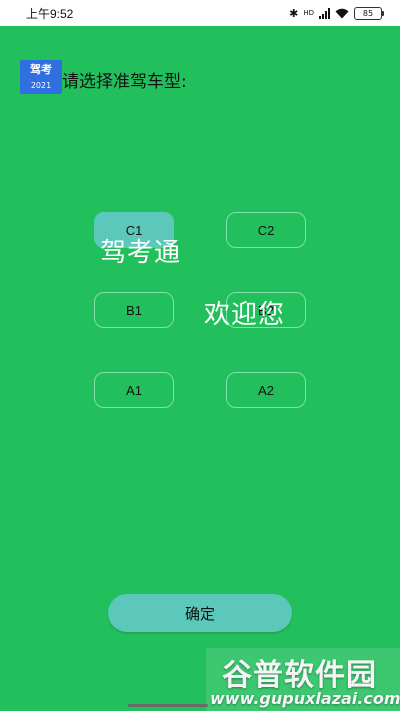 This screenshot has height=711, width=400. I want to click on splash-welcome: 欢迎您, so click(245, 315).